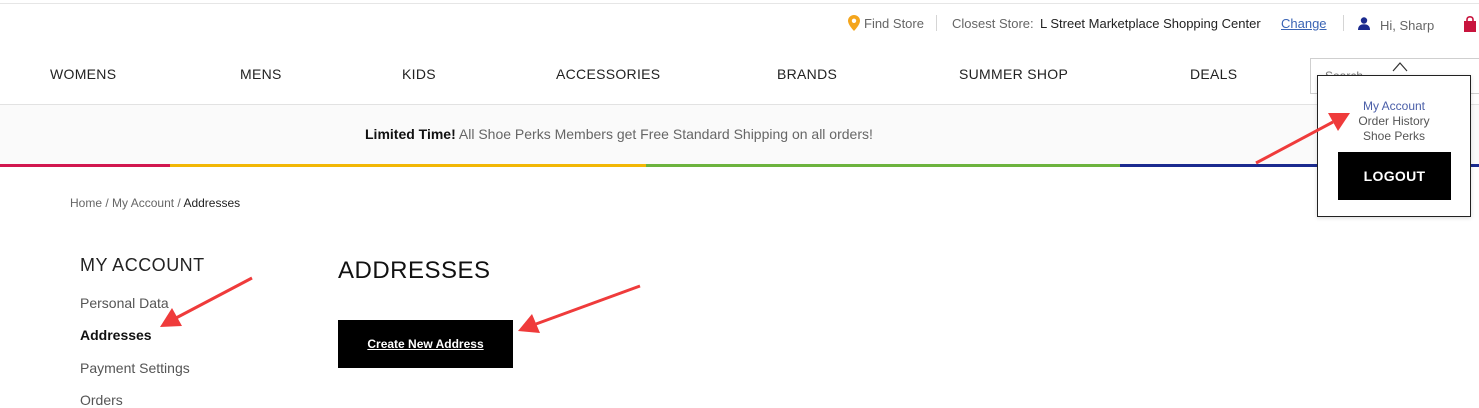 This screenshot has height=408, width=1479. What do you see at coordinates (1013, 74) in the screenshot?
I see `nav-summer-shop: SUMMER SHOP` at bounding box center [1013, 74].